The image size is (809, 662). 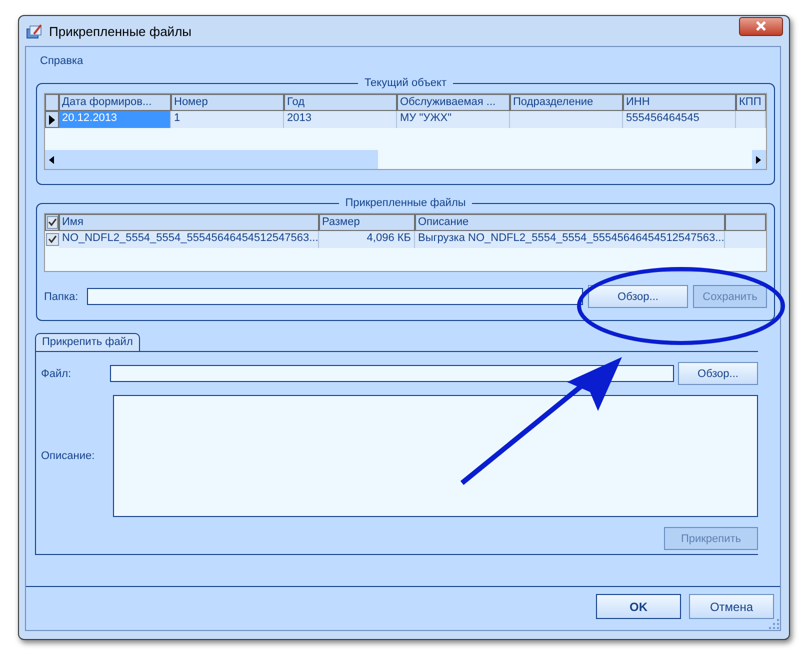 I want to click on column-header: Год, so click(x=340, y=102).